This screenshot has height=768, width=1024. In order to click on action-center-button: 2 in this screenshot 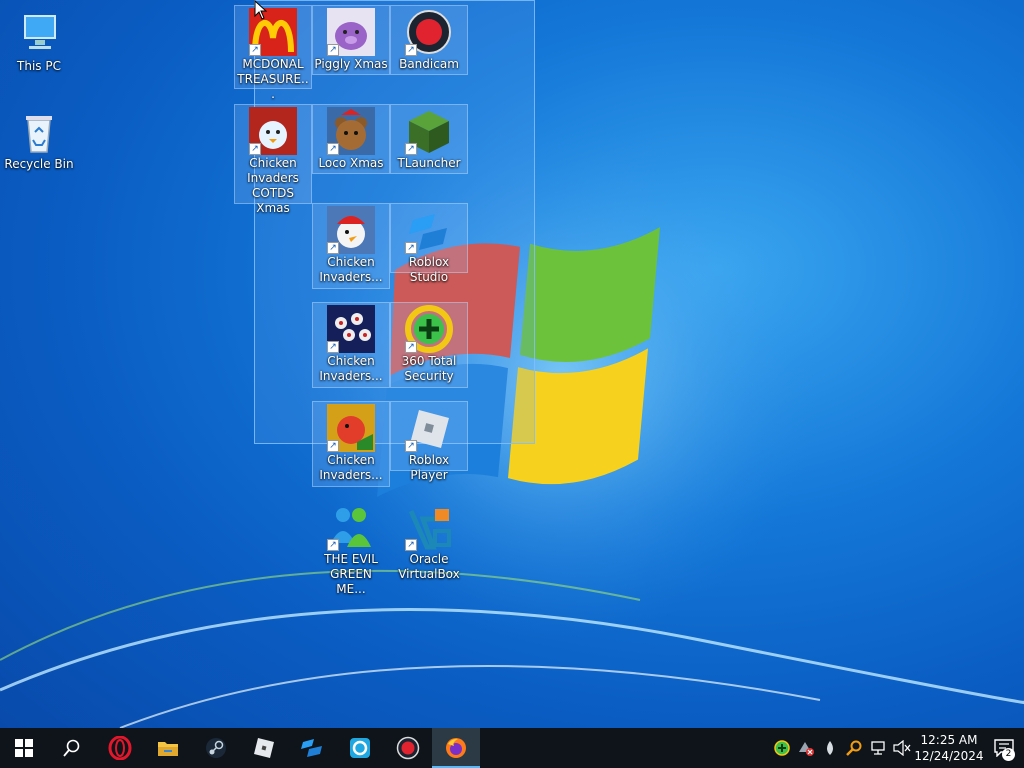, I will do `click(1004, 748)`.